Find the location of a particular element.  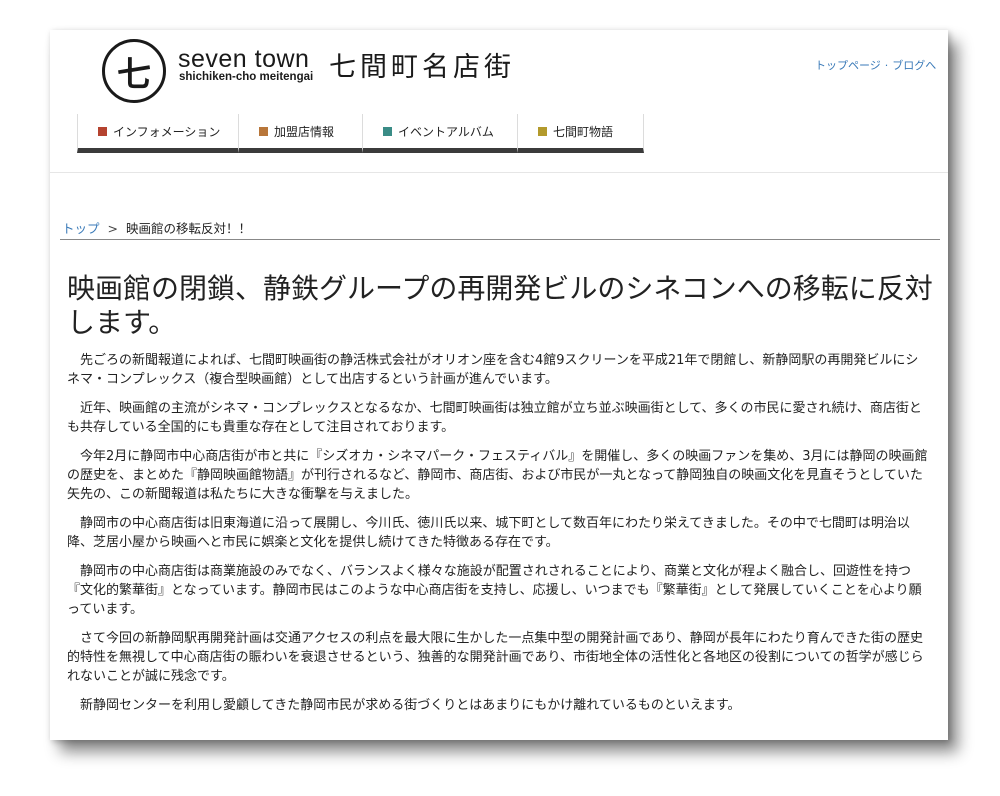

main-nav: インフォメーション 加盟店情報 イベントアルバム 七間町物語 is located at coordinates (360, 135).